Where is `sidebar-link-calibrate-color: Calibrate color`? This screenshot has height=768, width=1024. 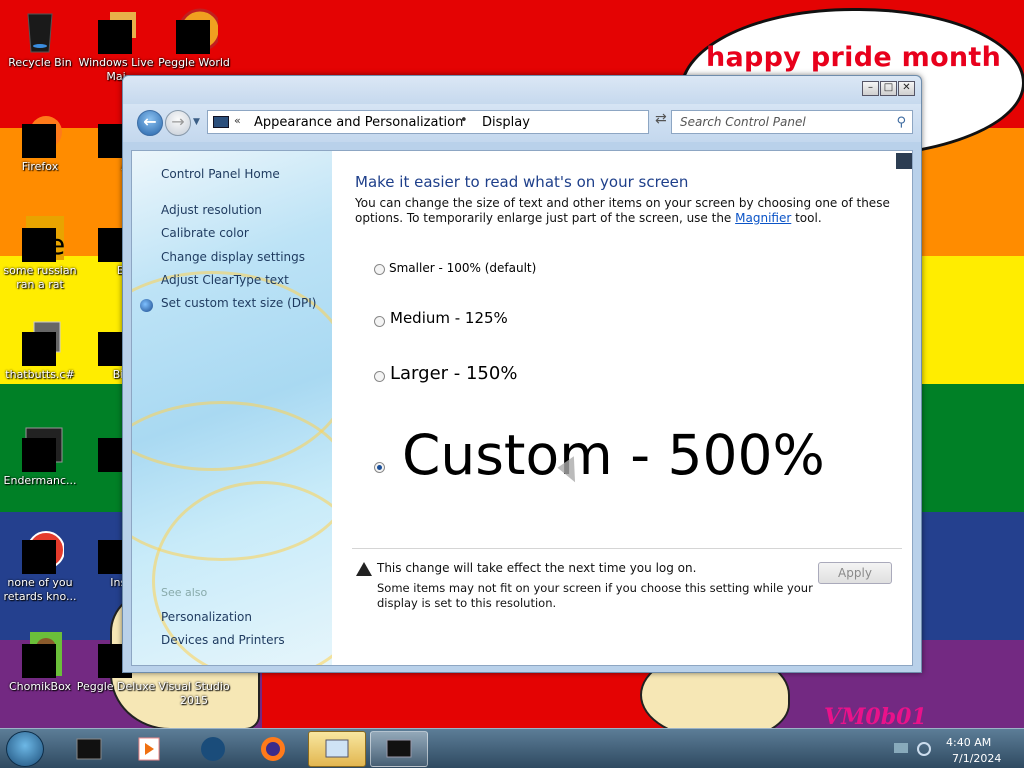 sidebar-link-calibrate-color: Calibrate color is located at coordinates (205, 233).